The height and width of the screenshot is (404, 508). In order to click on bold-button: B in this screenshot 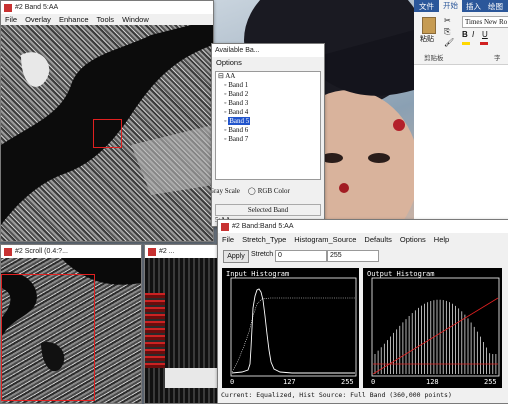, I will do `click(465, 34)`.